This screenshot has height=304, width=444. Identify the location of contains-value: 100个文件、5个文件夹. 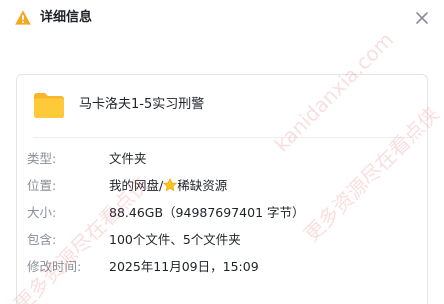
(175, 239).